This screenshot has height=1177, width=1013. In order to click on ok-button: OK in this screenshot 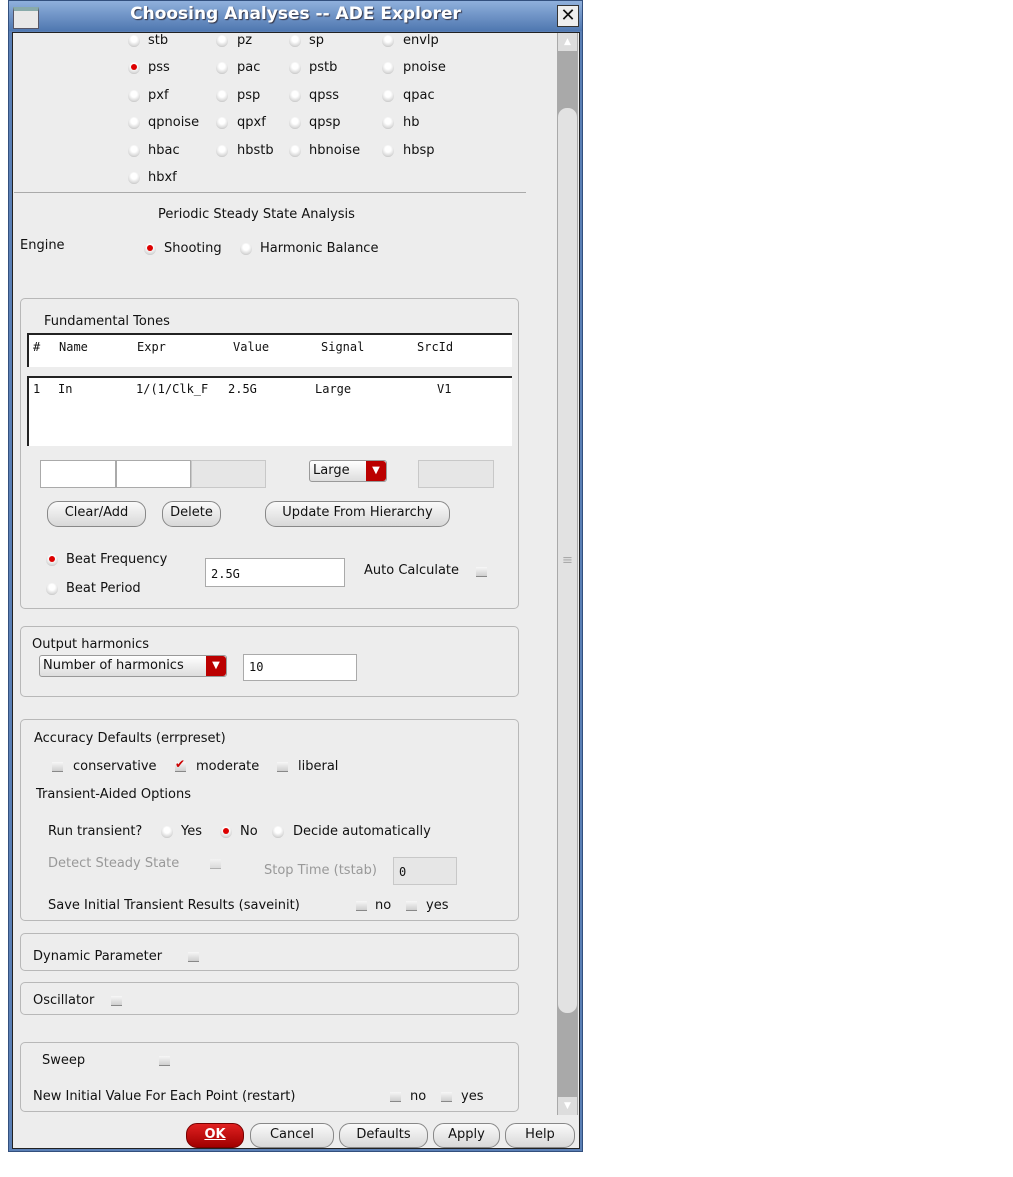, I will do `click(215, 1135)`.